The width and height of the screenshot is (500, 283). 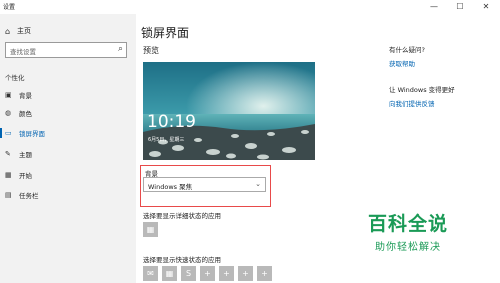 What do you see at coordinates (120, 49) in the screenshot?
I see `search-icon: ⌕` at bounding box center [120, 49].